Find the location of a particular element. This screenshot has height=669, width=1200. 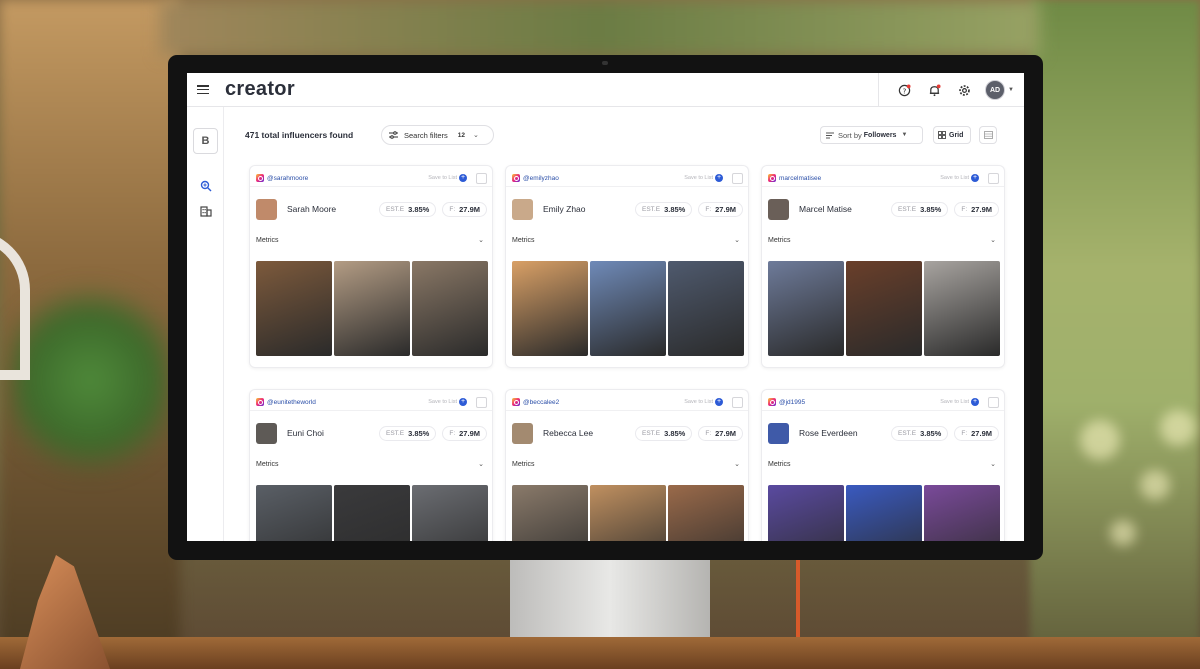

recent-posts is located at coordinates (884, 308).